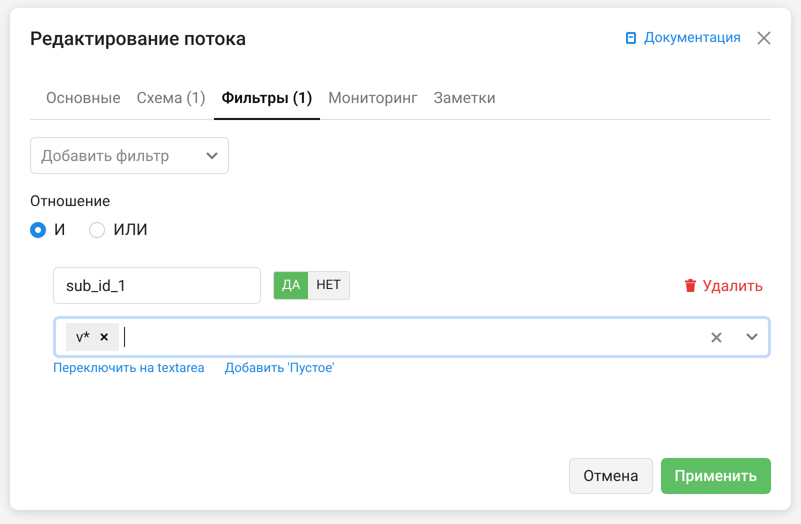 This screenshot has height=524, width=801. I want to click on action-link: Добавить 'Пустое', so click(279, 368).